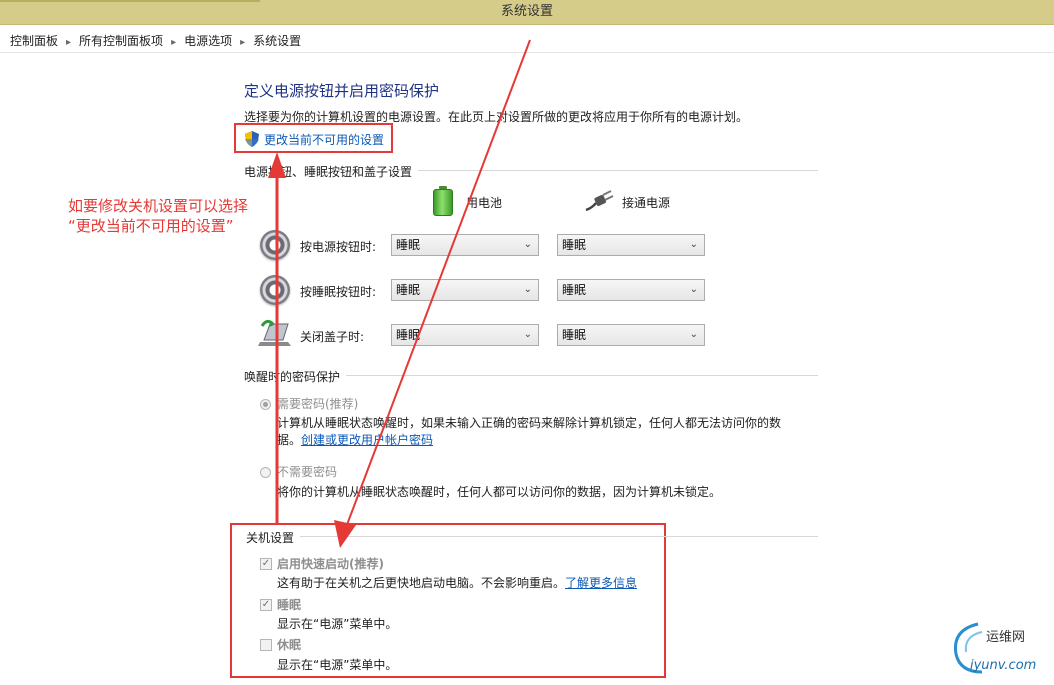 This screenshot has width=1054, height=685. Describe the element at coordinates (1003, 665) in the screenshot. I see `watermark-site: iyunv.com` at that location.